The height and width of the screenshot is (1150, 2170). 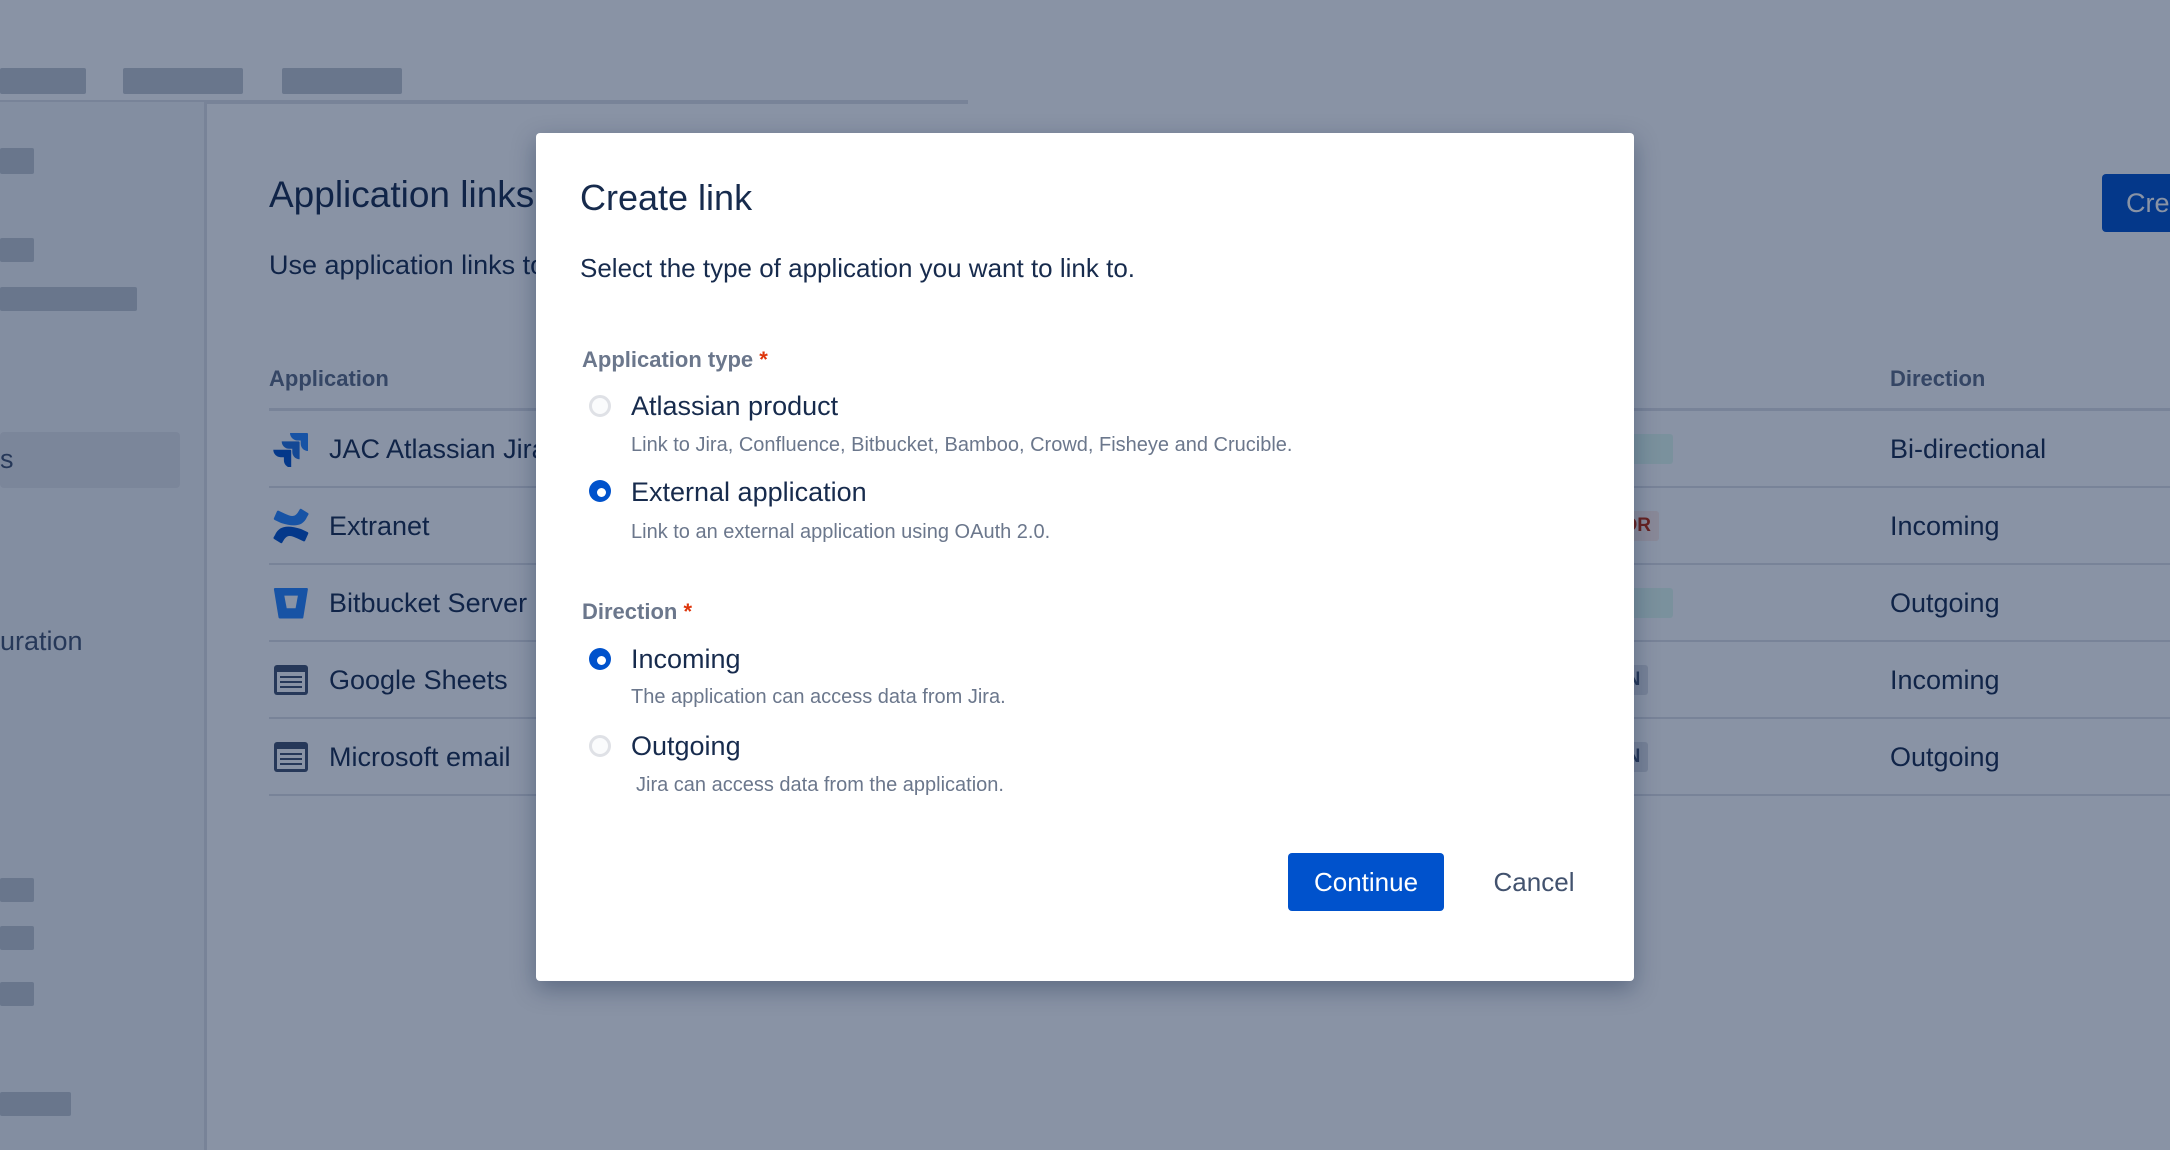 What do you see at coordinates (734, 406) in the screenshot?
I see `option-label-atlassian-product: Atlassian product` at bounding box center [734, 406].